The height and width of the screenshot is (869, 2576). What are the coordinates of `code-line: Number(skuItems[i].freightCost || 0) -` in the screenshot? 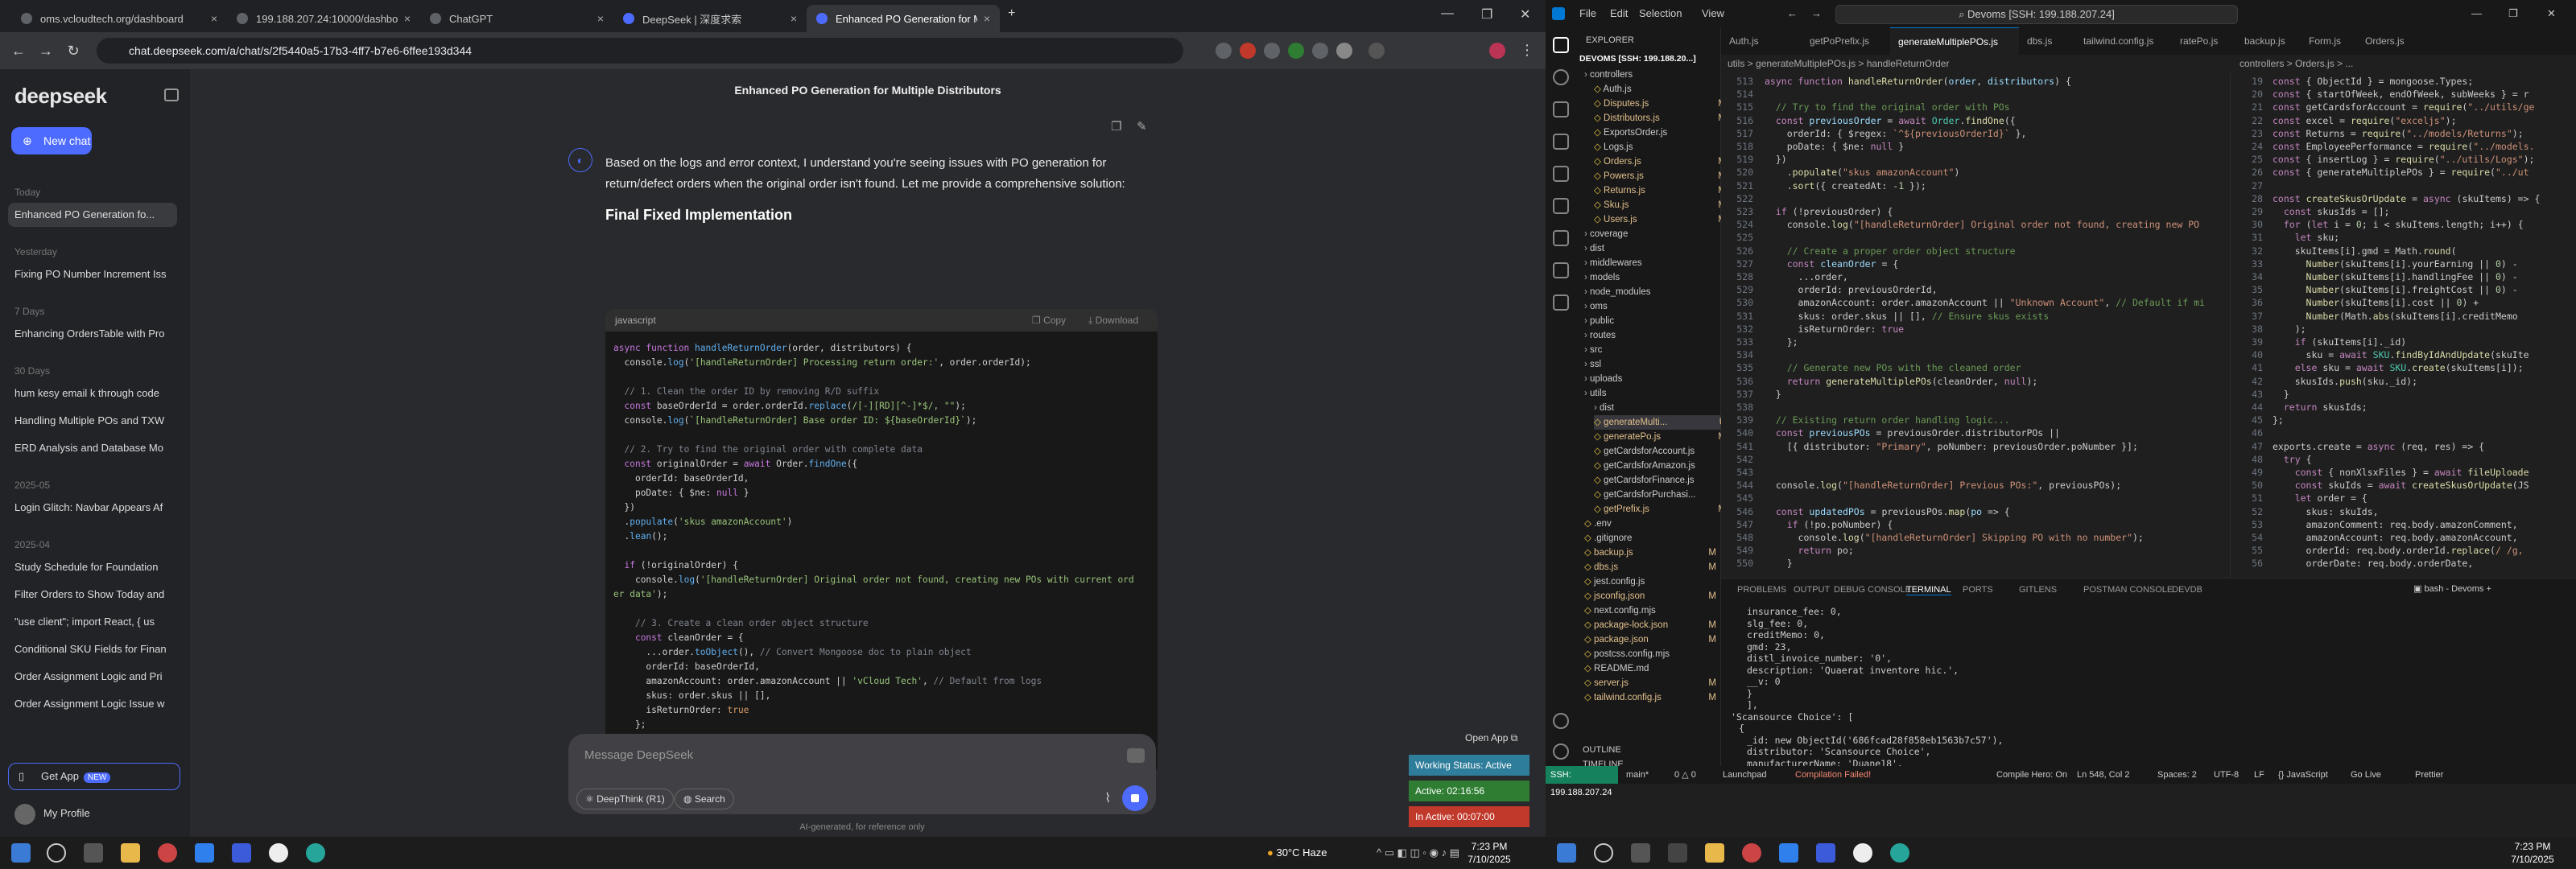 It's located at (2395, 289).